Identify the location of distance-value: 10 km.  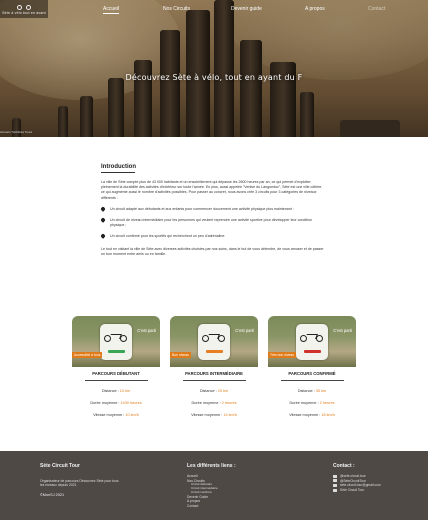
(125, 391).